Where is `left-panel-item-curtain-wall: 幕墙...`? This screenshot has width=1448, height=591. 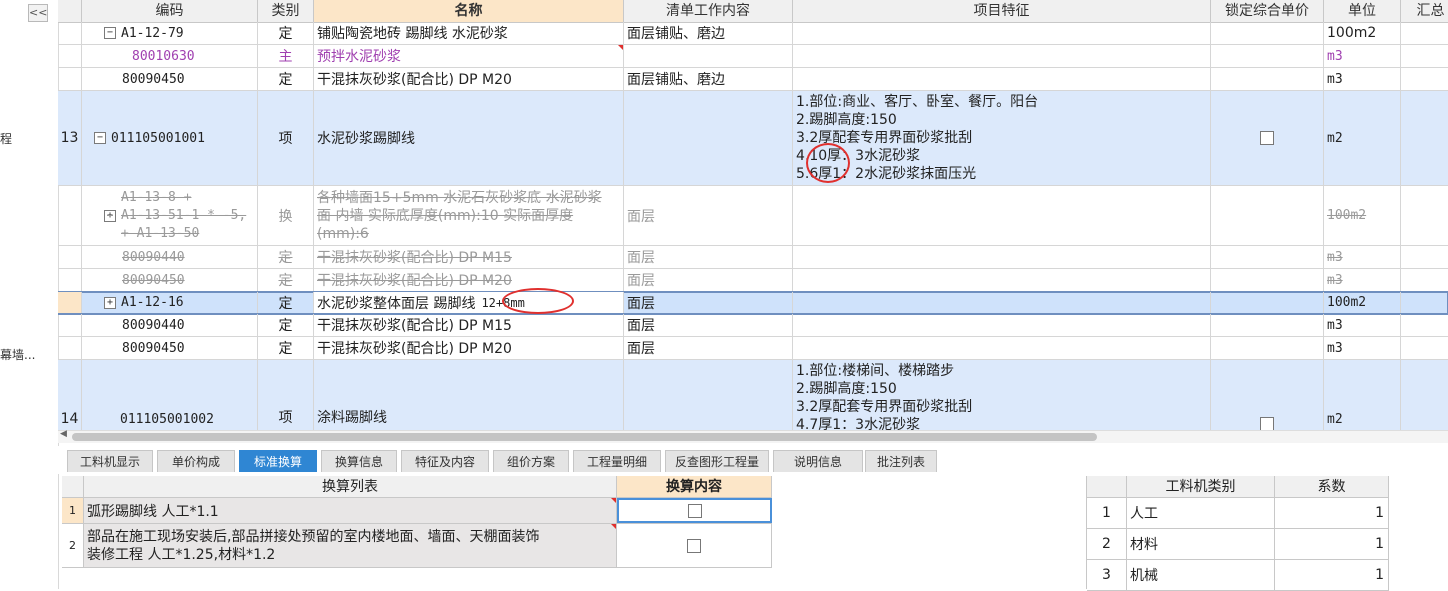 left-panel-item-curtain-wall: 幕墙... is located at coordinates (17, 354).